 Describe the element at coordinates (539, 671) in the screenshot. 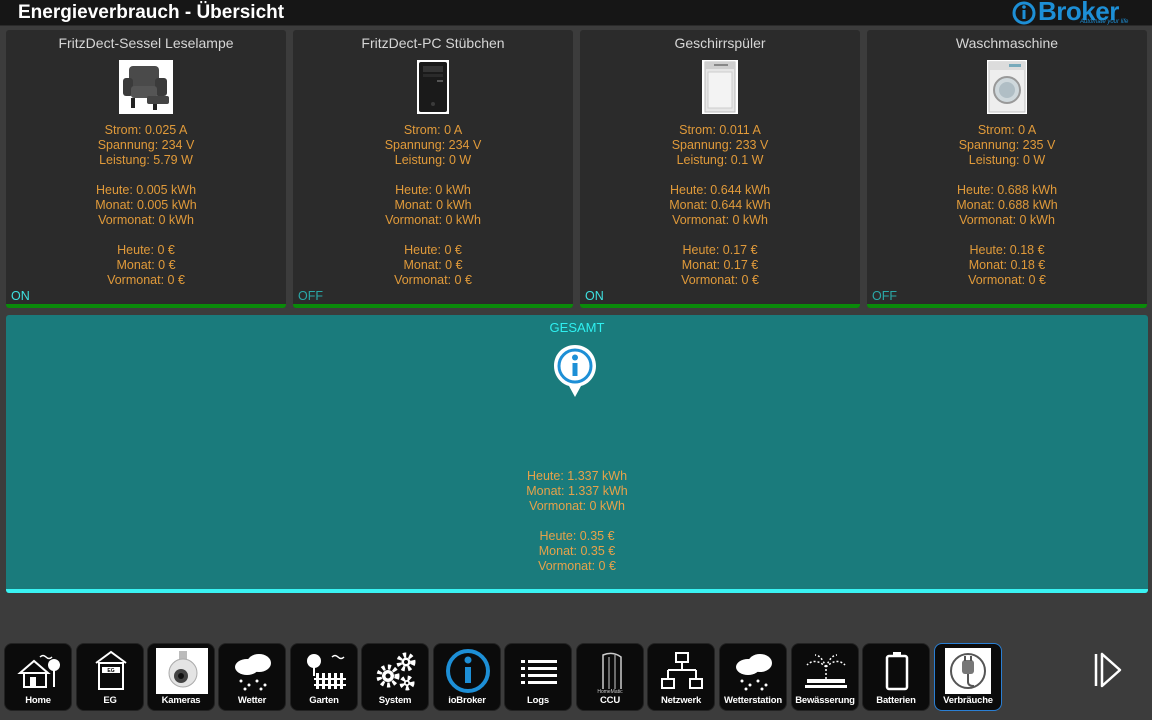

I see `list-icon` at that location.